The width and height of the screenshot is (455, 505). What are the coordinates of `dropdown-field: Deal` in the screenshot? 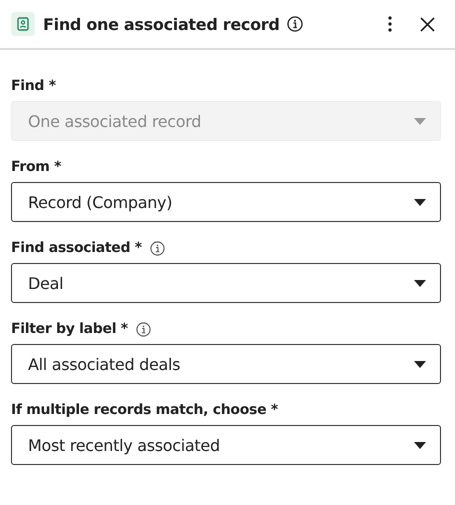 It's located at (226, 283).